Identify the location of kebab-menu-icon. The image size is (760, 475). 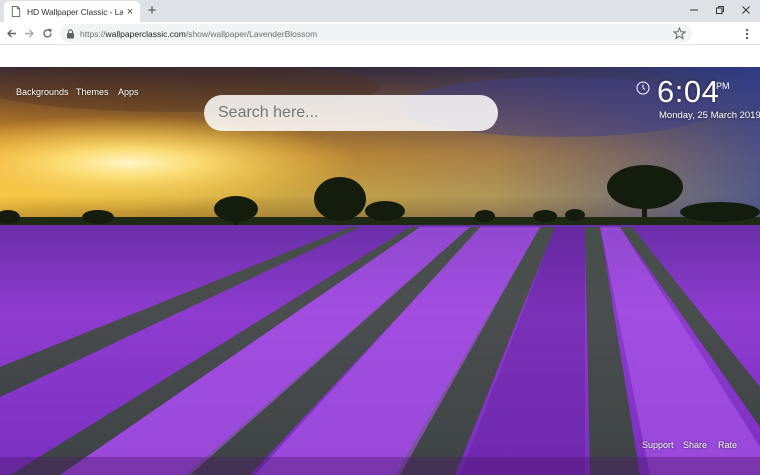
(747, 33).